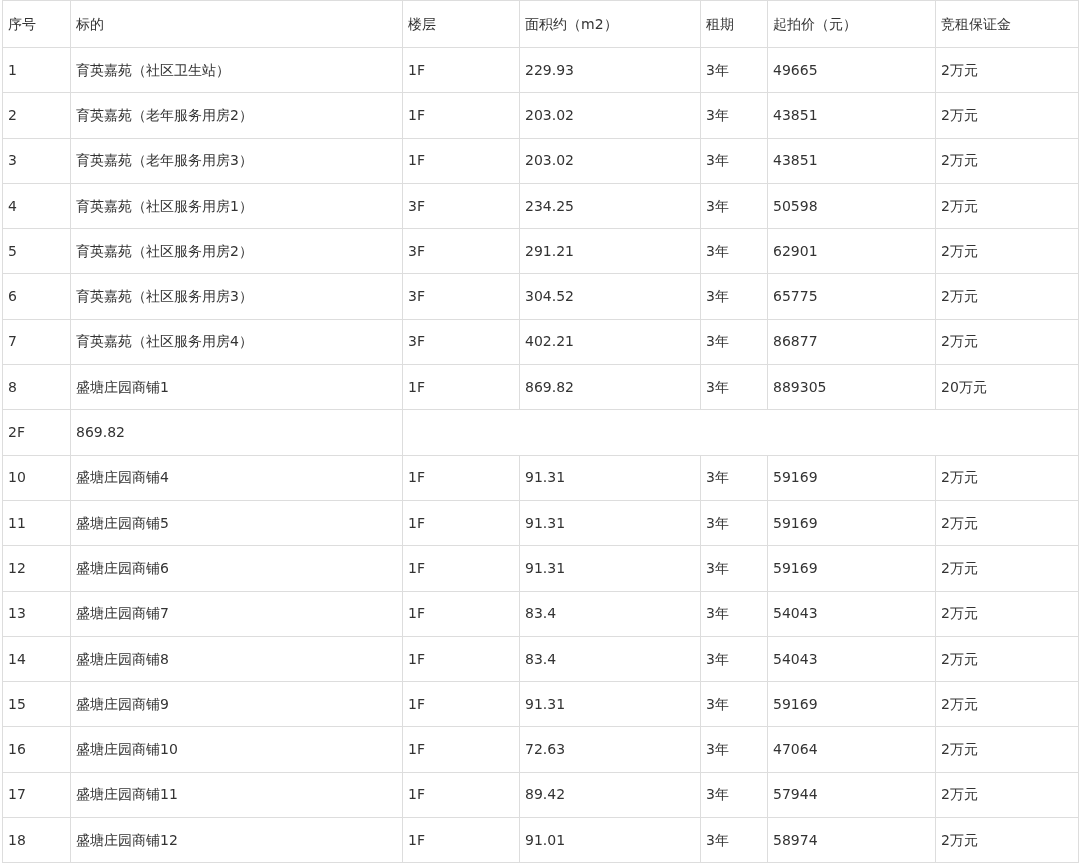 The image size is (1080, 867). Describe the element at coordinates (610, 24) in the screenshot. I see `column-header: 面积约（m2）` at that location.